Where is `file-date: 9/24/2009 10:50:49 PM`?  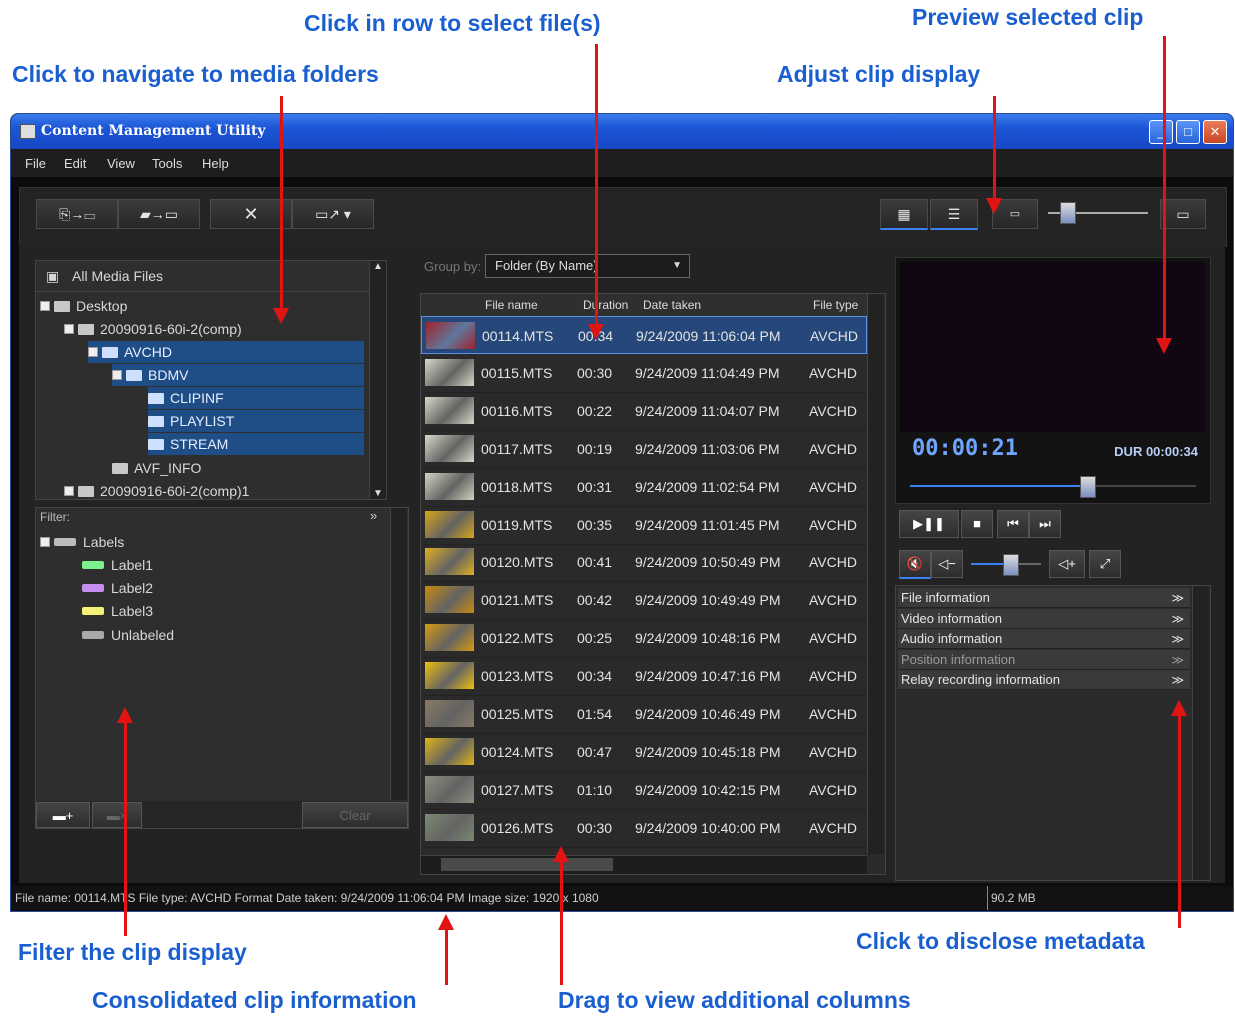 file-date: 9/24/2009 10:50:49 PM is located at coordinates (708, 562).